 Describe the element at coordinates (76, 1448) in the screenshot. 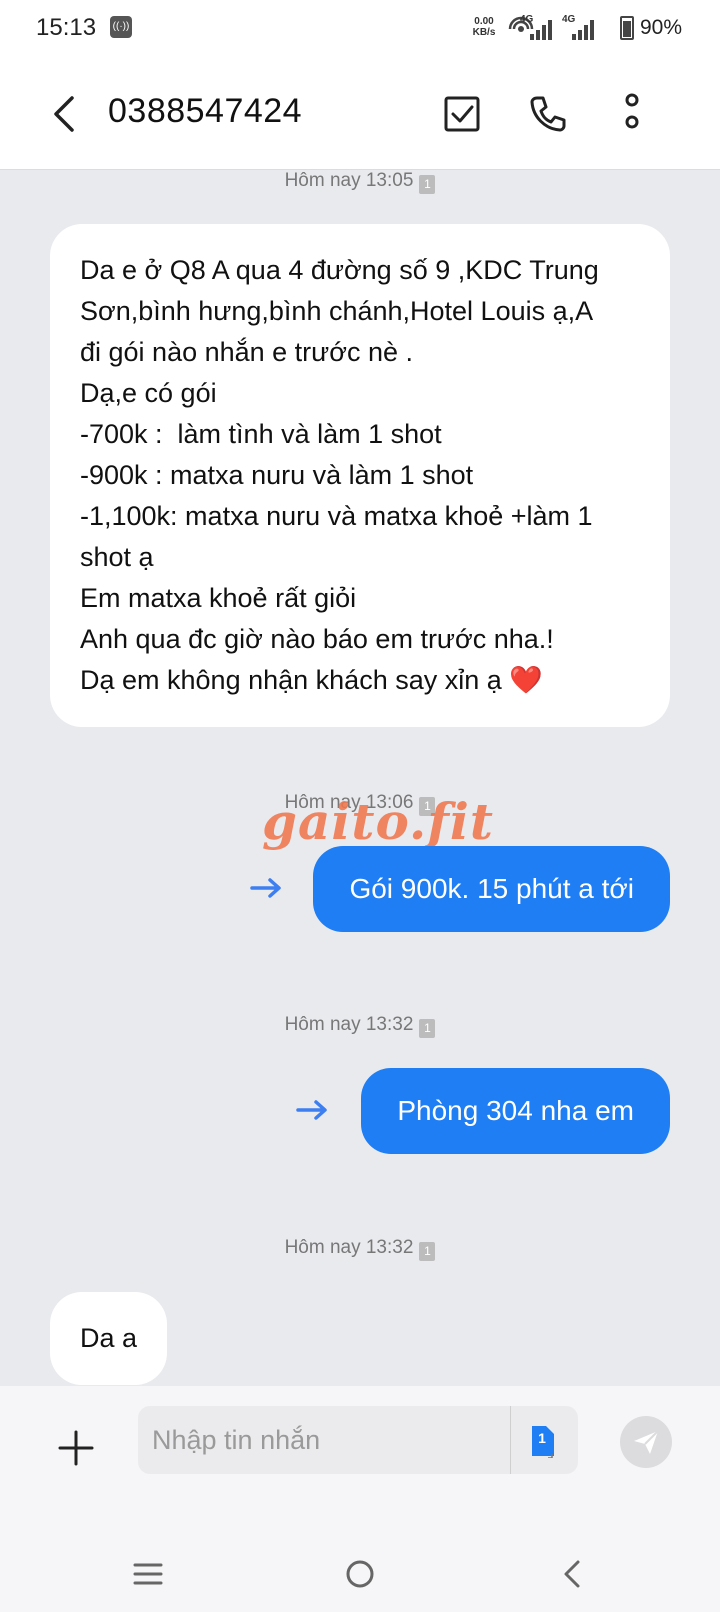

I see `add-attachment-icon` at that location.